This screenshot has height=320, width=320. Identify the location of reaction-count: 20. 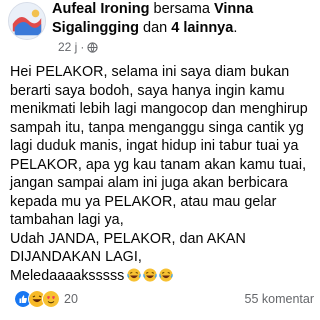
(71, 299).